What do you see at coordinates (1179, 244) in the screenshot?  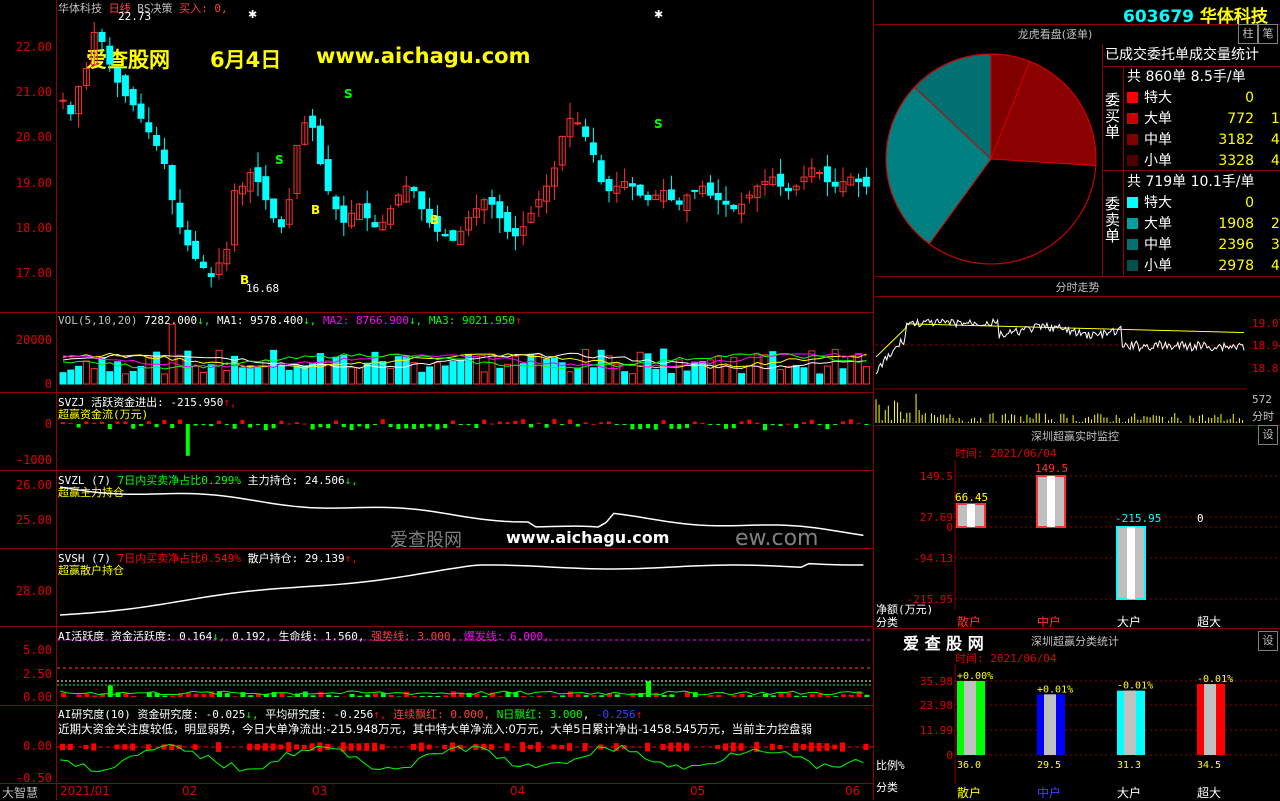 I see `legend-name: 中单` at bounding box center [1179, 244].